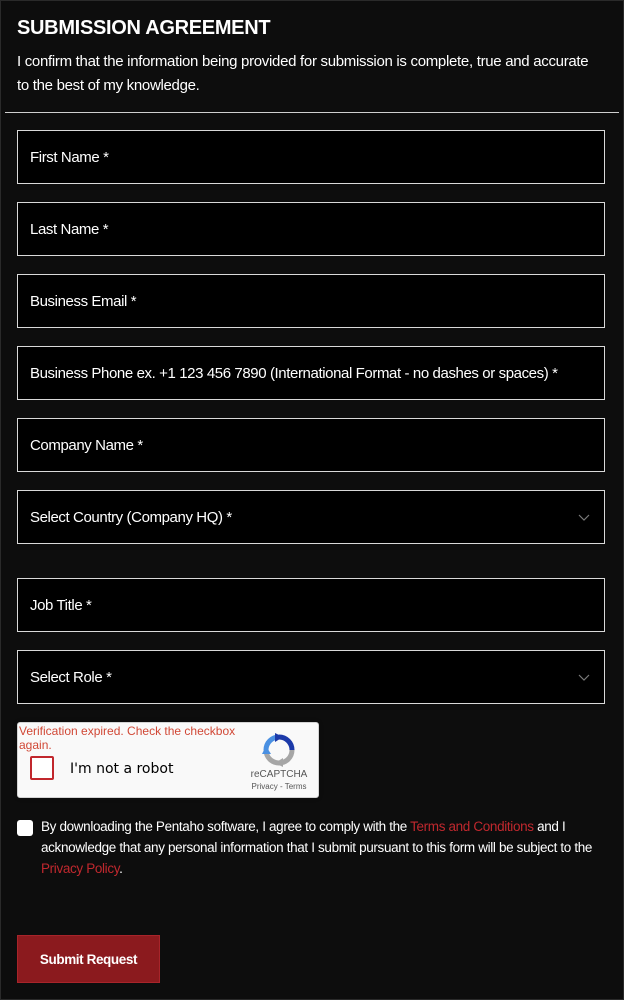  I want to click on recaptcha-logo-icon, so click(278, 750).